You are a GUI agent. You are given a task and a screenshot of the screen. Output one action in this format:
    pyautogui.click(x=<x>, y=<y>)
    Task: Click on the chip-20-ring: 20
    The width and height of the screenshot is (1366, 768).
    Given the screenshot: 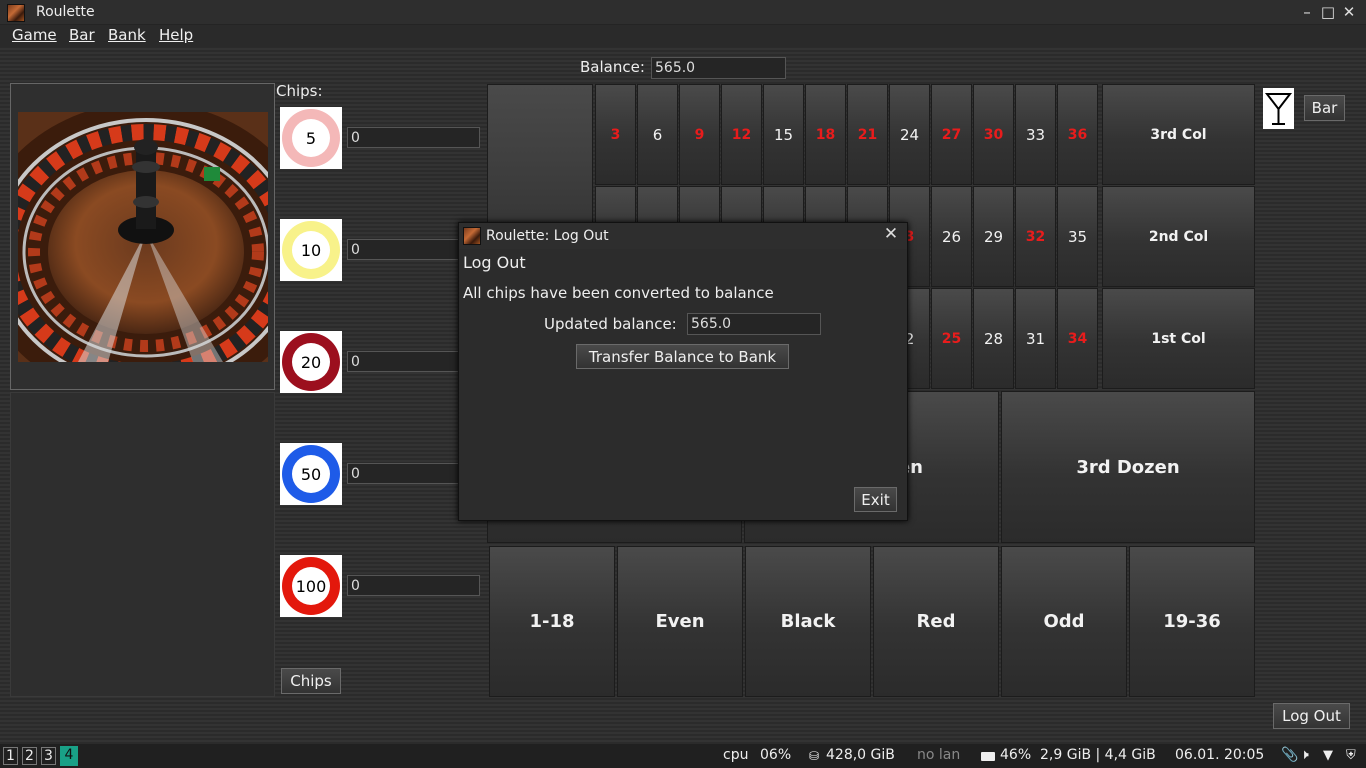 What is the action you would take?
    pyautogui.click(x=311, y=362)
    